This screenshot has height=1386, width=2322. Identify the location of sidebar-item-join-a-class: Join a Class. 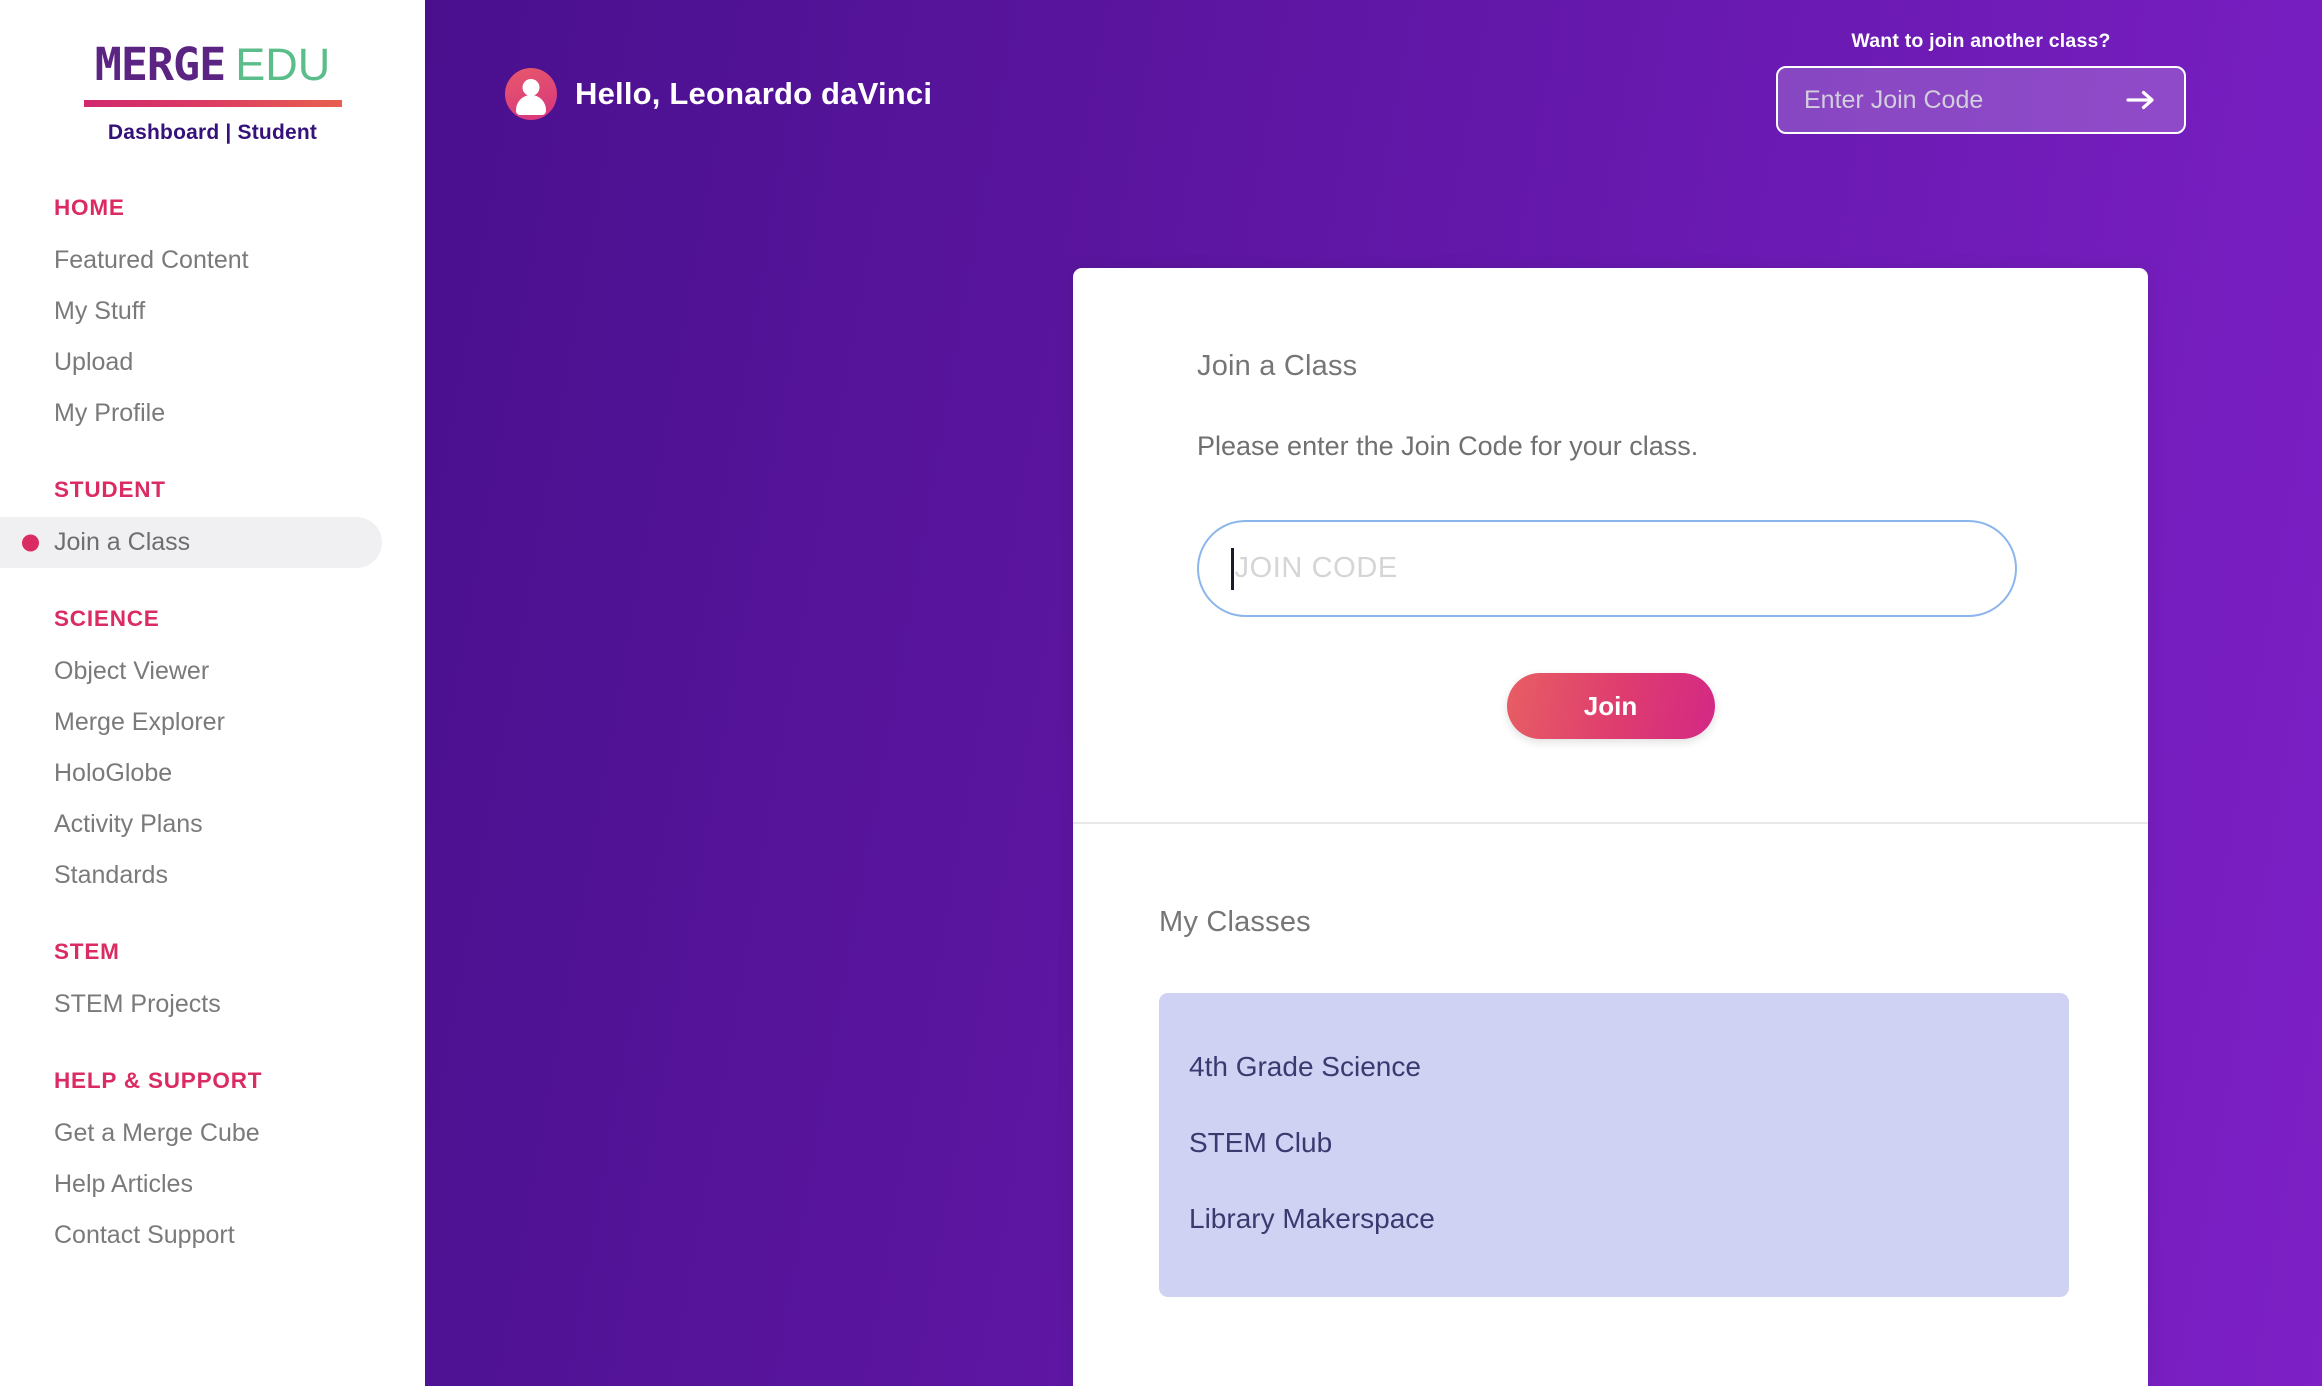
(191, 542).